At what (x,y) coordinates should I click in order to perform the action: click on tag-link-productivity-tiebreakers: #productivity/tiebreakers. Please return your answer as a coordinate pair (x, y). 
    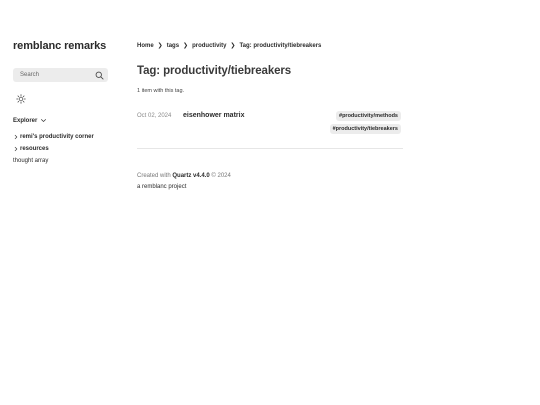
    Looking at the image, I should click on (365, 129).